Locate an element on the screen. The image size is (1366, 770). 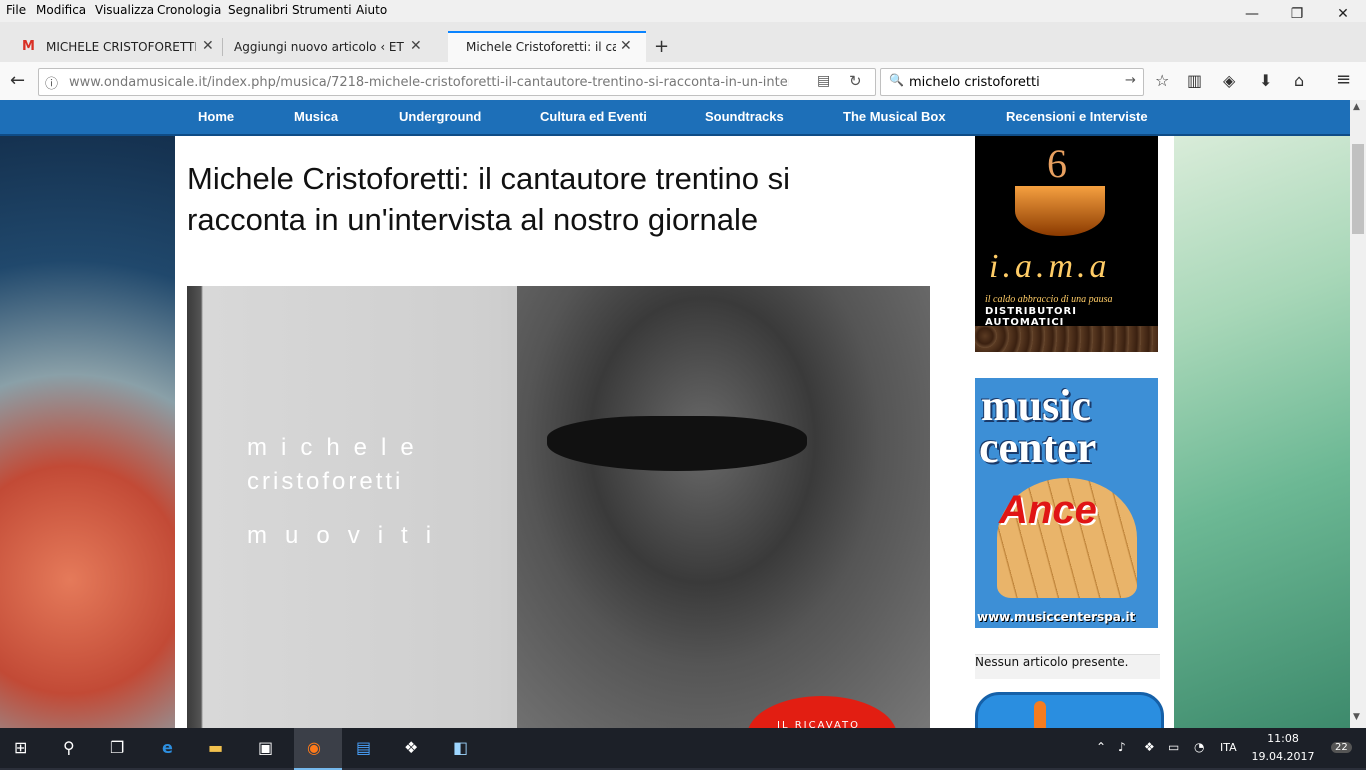
ad-ance-text: Ance is located at coordinates (1048, 510).